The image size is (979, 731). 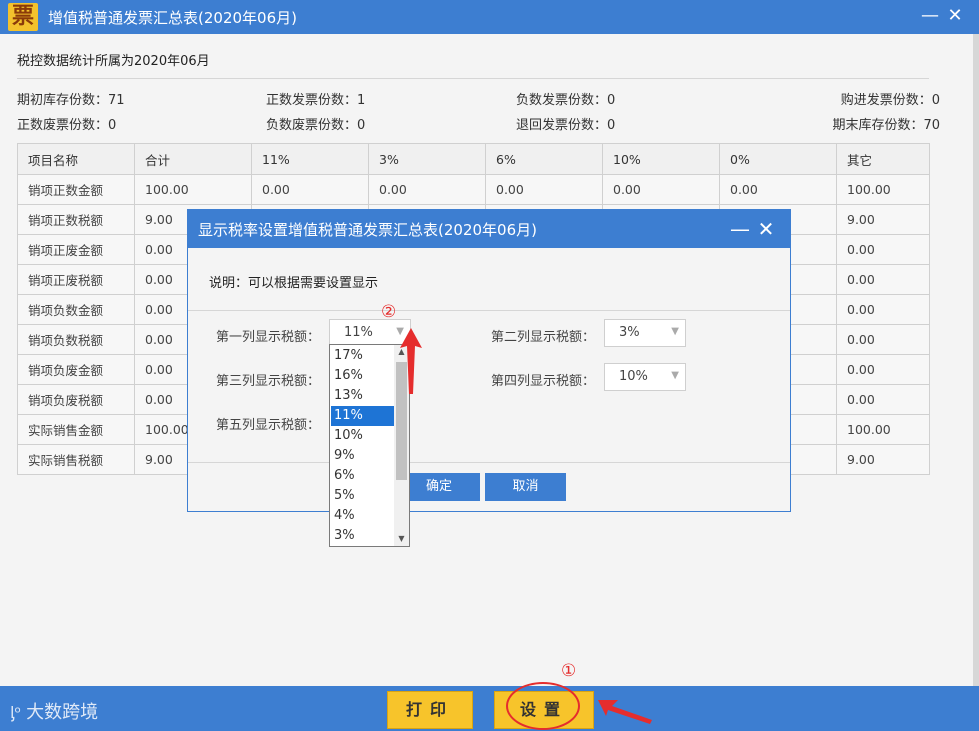 I want to click on column-header: 11%, so click(x=310, y=159).